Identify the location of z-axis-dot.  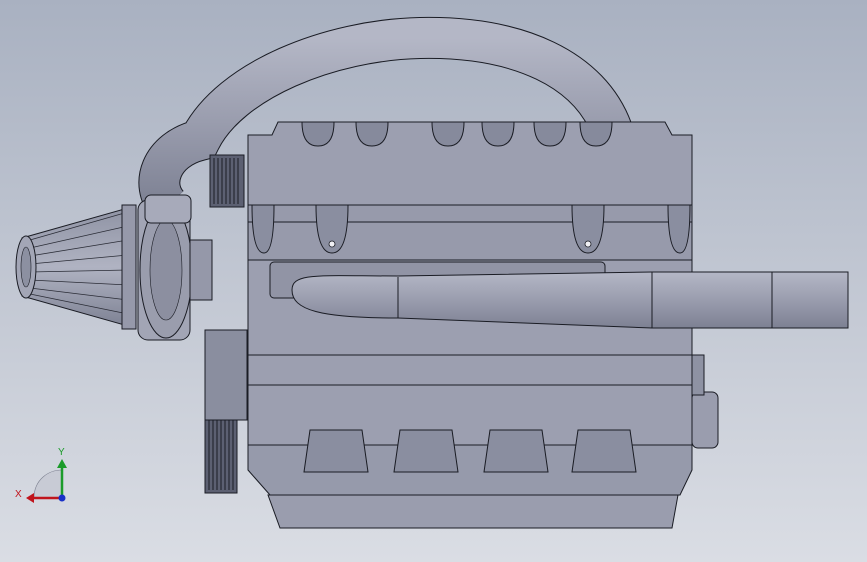
(62, 498).